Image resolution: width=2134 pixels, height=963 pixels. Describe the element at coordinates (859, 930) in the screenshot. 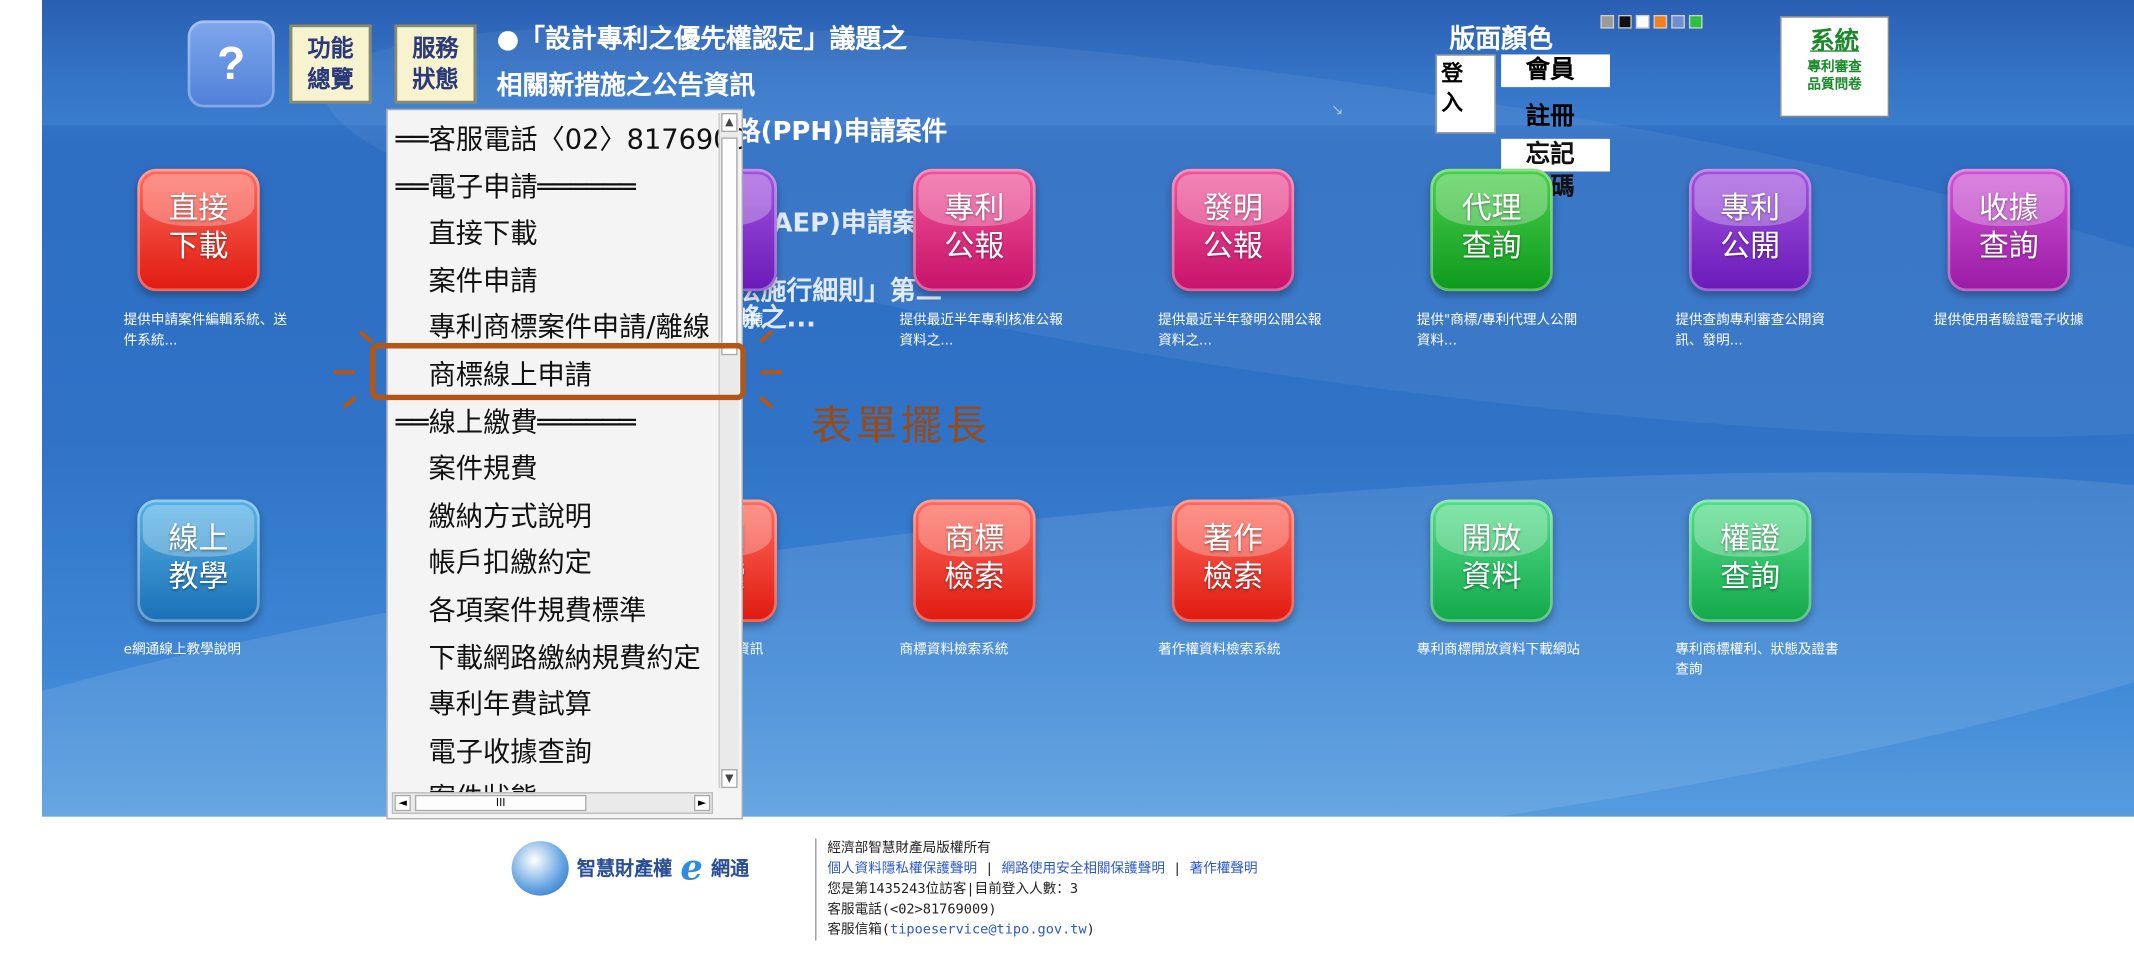

I see `mail-label: 客服信箱(` at that location.